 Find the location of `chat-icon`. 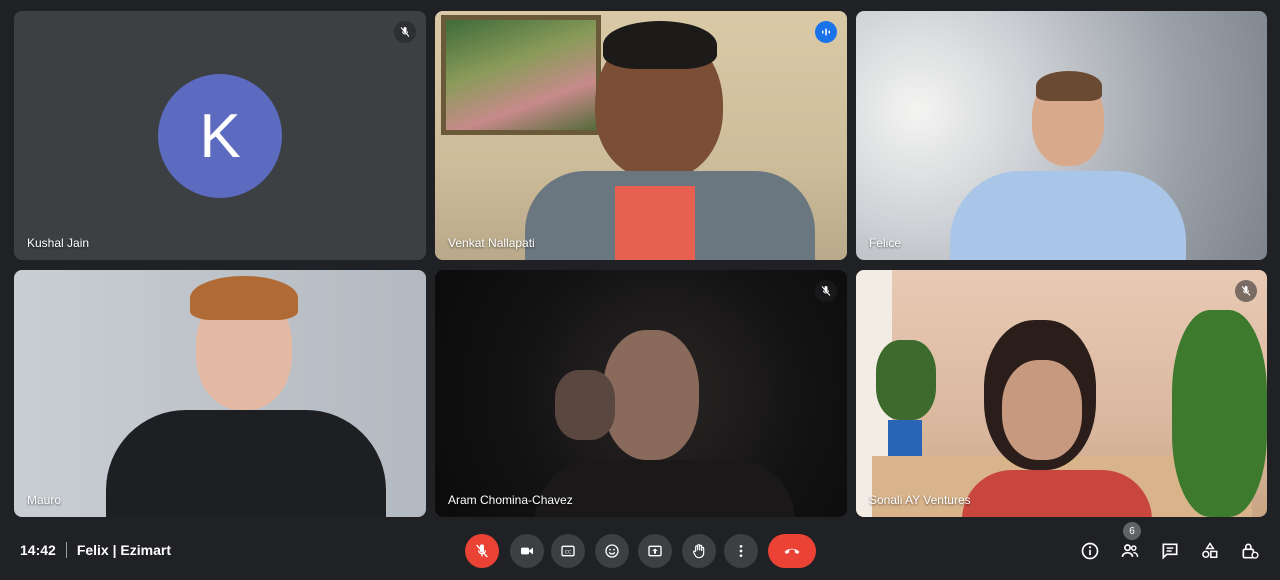

chat-icon is located at coordinates (1170, 551).